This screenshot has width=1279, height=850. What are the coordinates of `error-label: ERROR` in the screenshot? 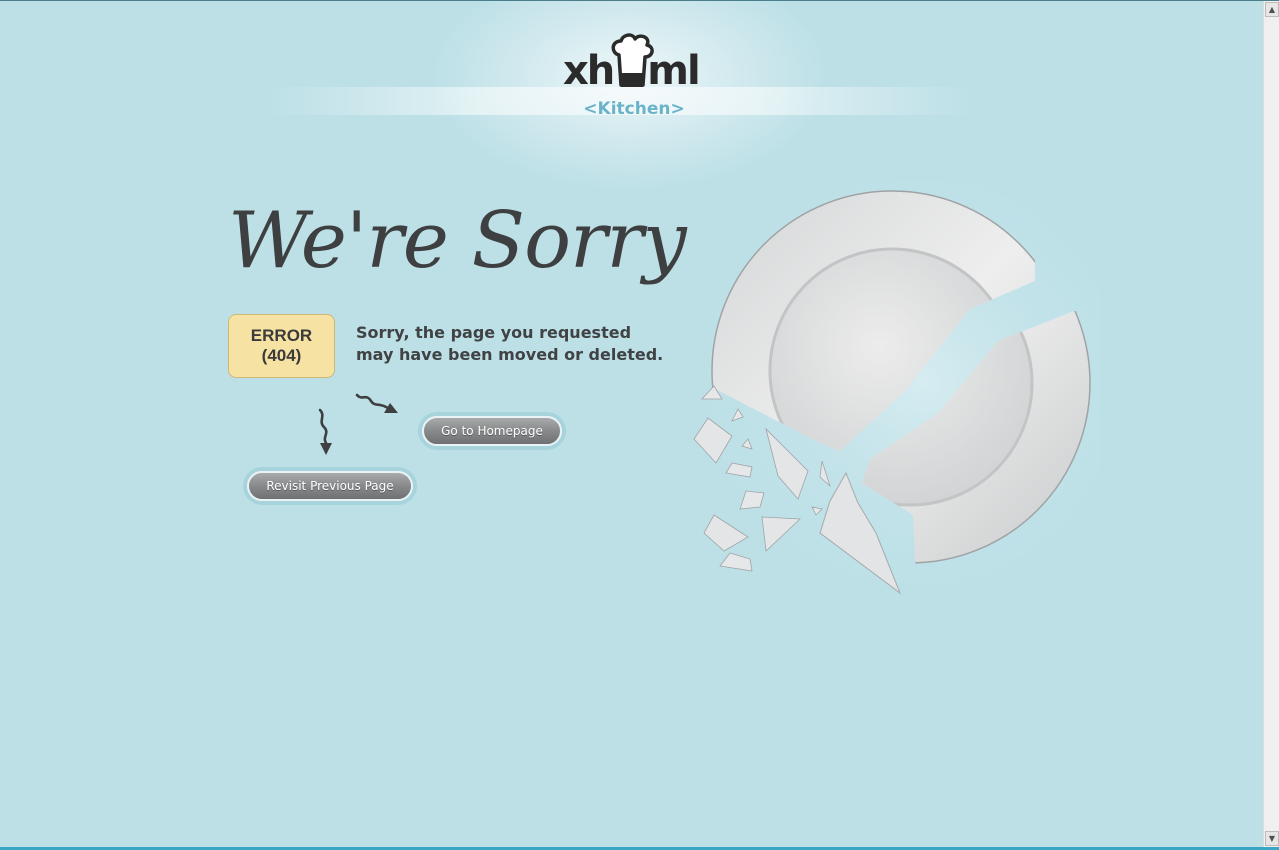 It's located at (281, 335).